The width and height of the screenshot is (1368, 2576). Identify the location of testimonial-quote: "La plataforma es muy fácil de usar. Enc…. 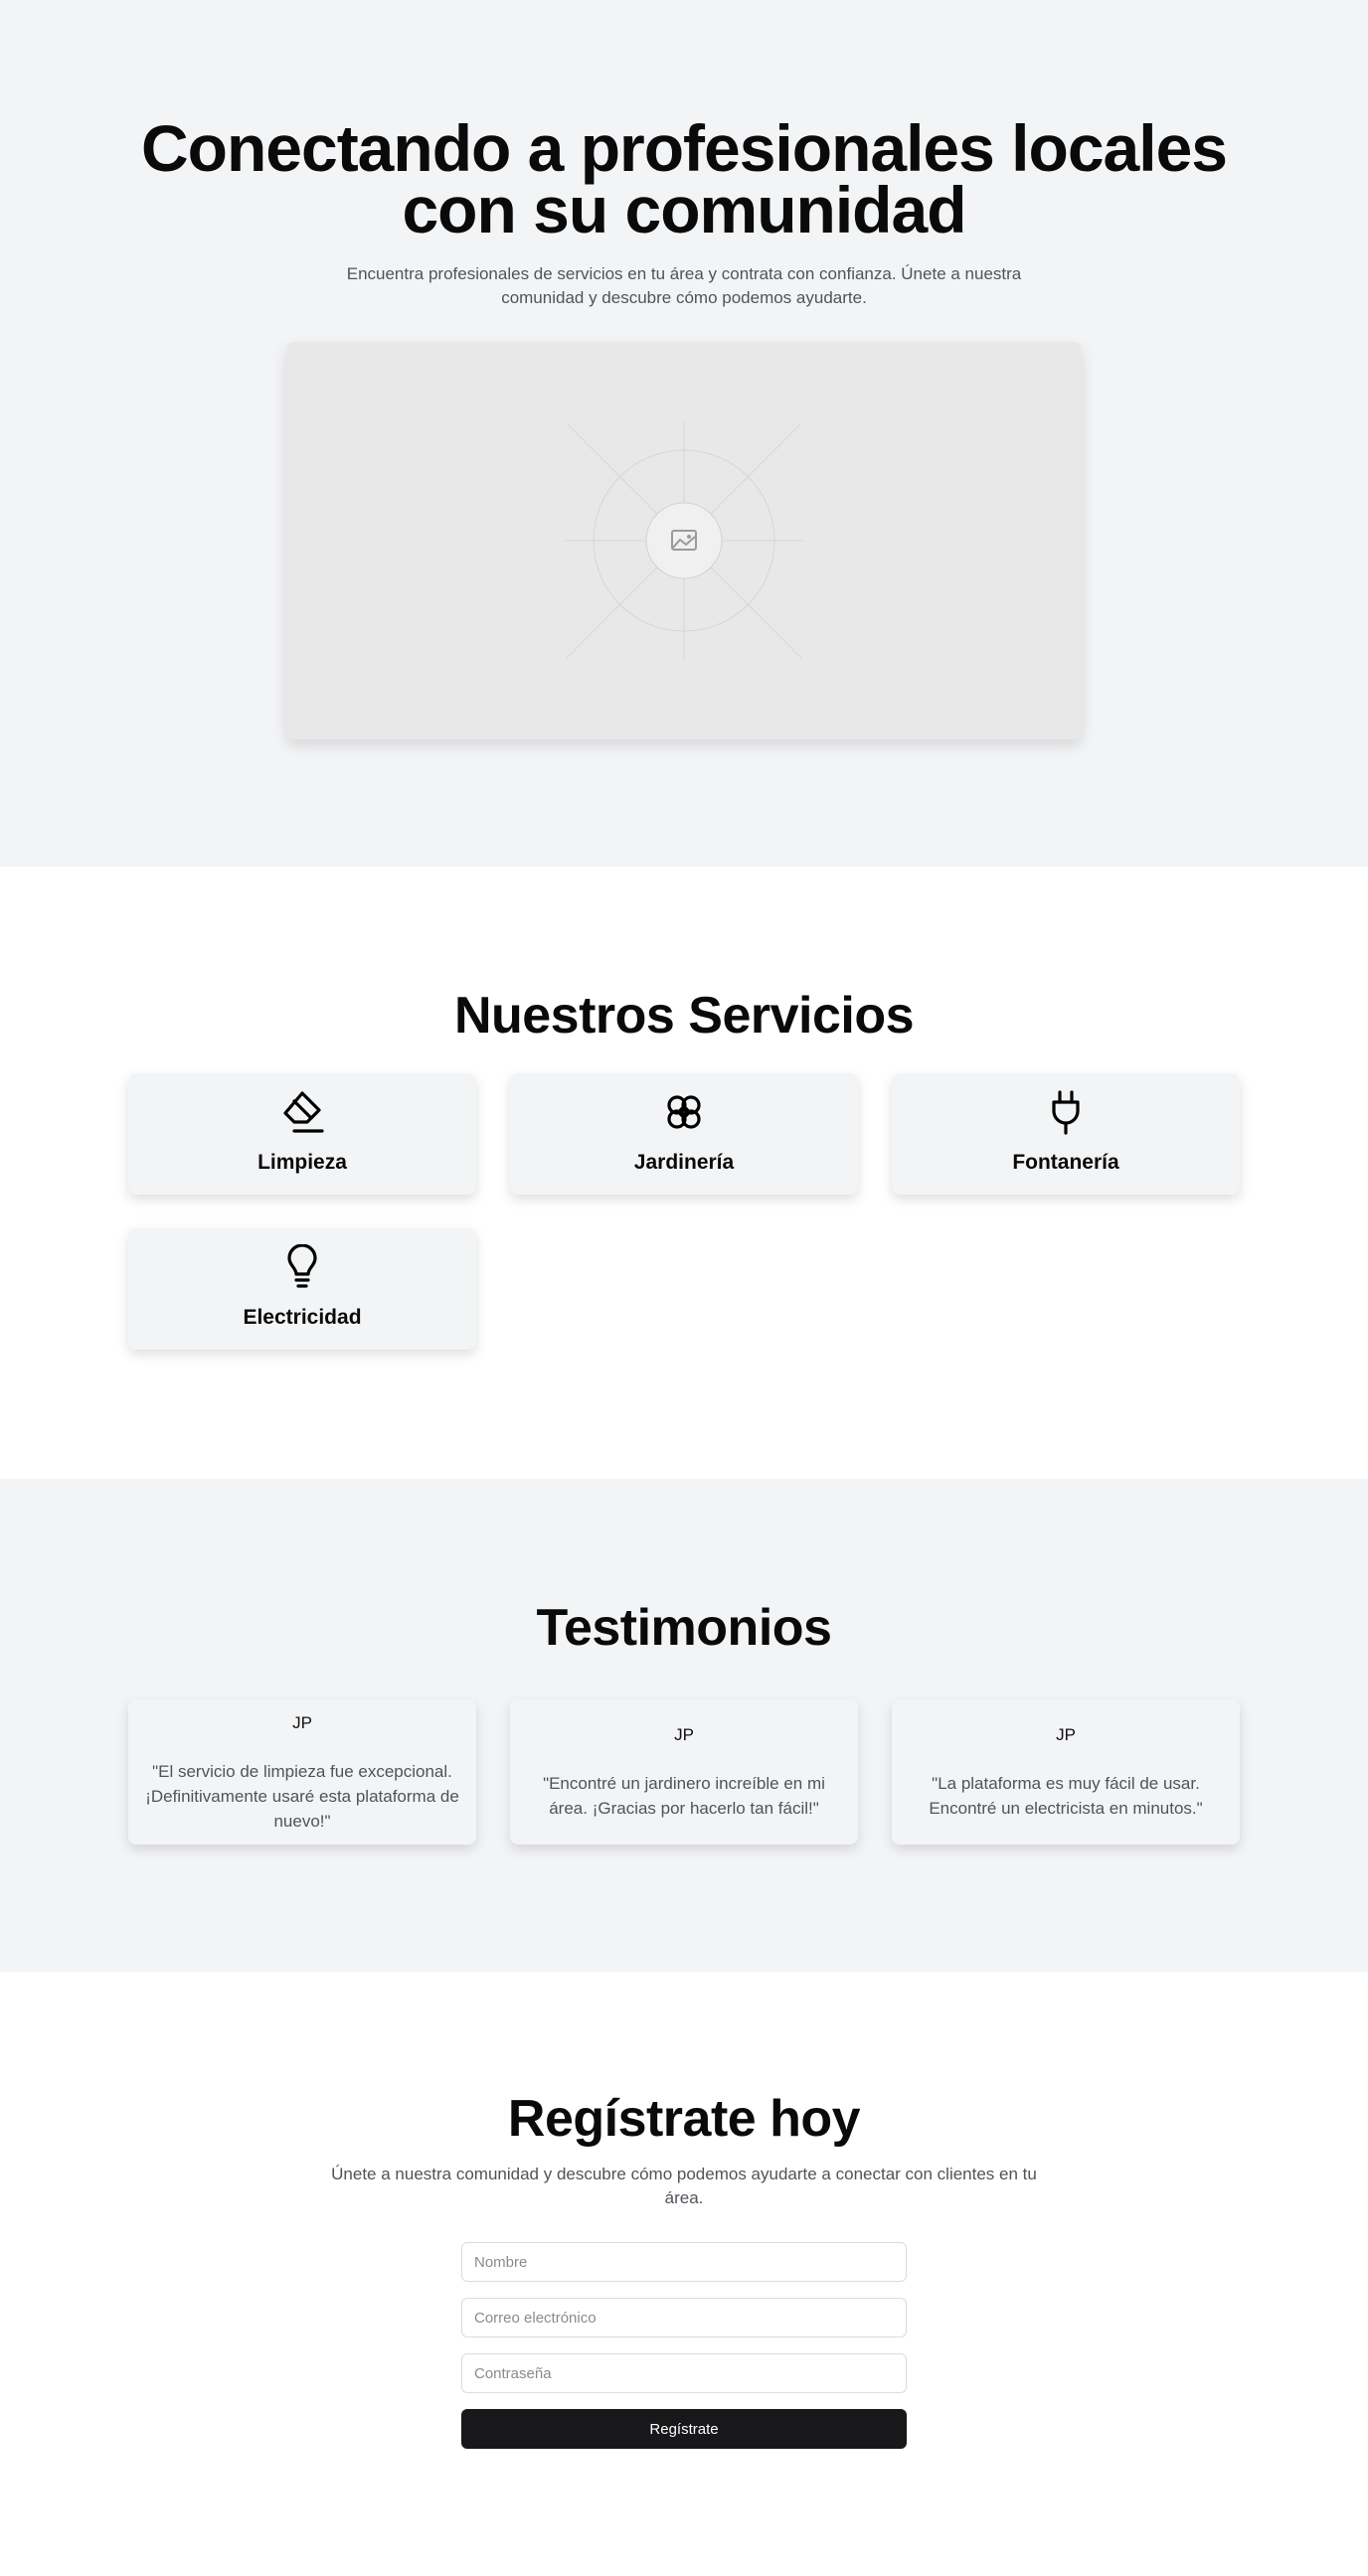
(1066, 1796).